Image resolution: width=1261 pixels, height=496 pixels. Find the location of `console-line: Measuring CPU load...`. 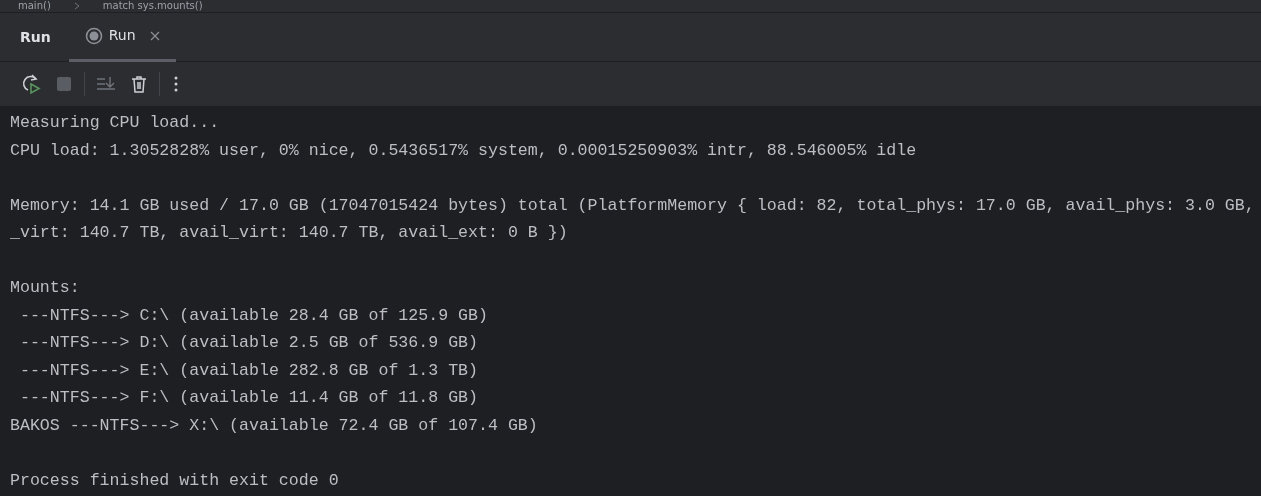

console-line: Measuring CPU load... is located at coordinates (115, 123).